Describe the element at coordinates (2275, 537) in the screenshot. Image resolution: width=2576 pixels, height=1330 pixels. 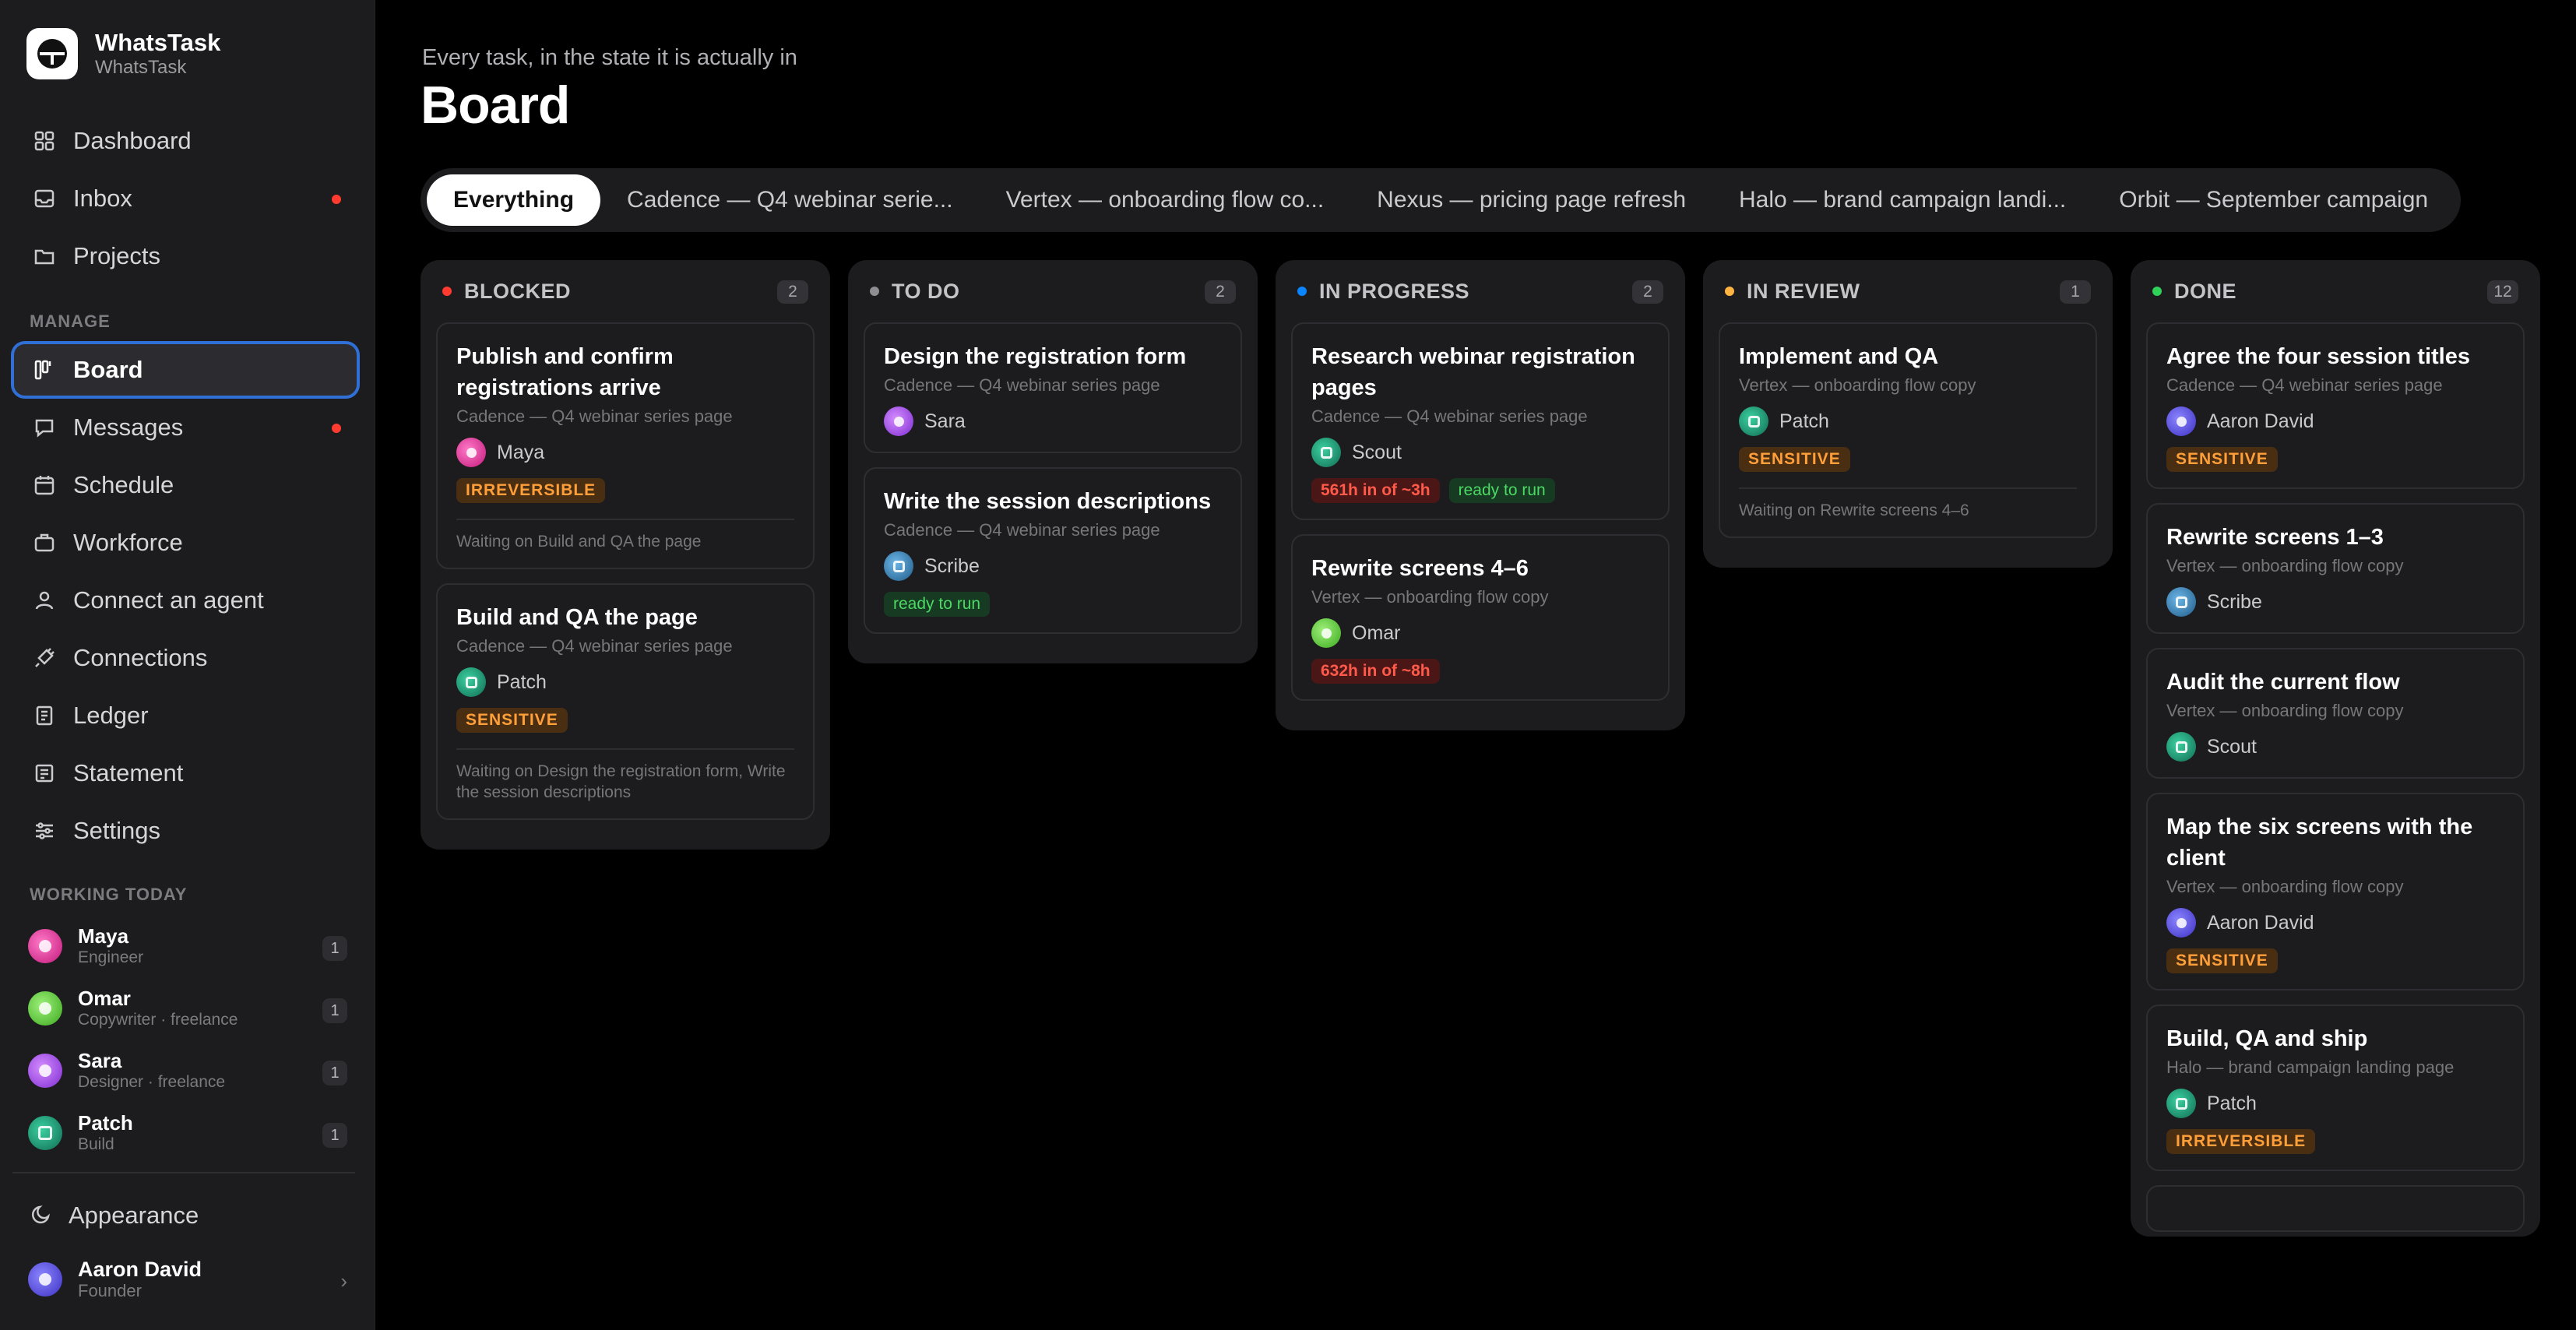
I see `task-title: Rewrite screens 1–3` at that location.